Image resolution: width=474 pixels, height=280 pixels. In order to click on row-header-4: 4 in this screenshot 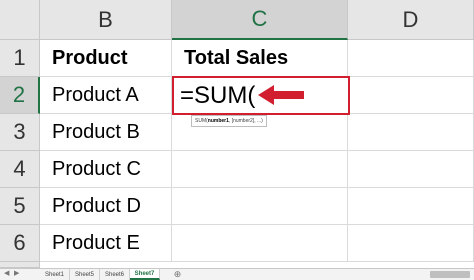, I will do `click(20, 169)`.